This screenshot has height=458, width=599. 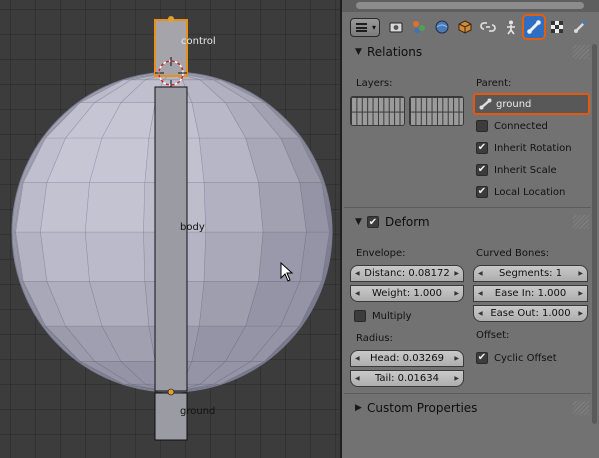 I want to click on bbone-ease-in-field: ◀ Ease In: 1.000 ▶, so click(x=530, y=293).